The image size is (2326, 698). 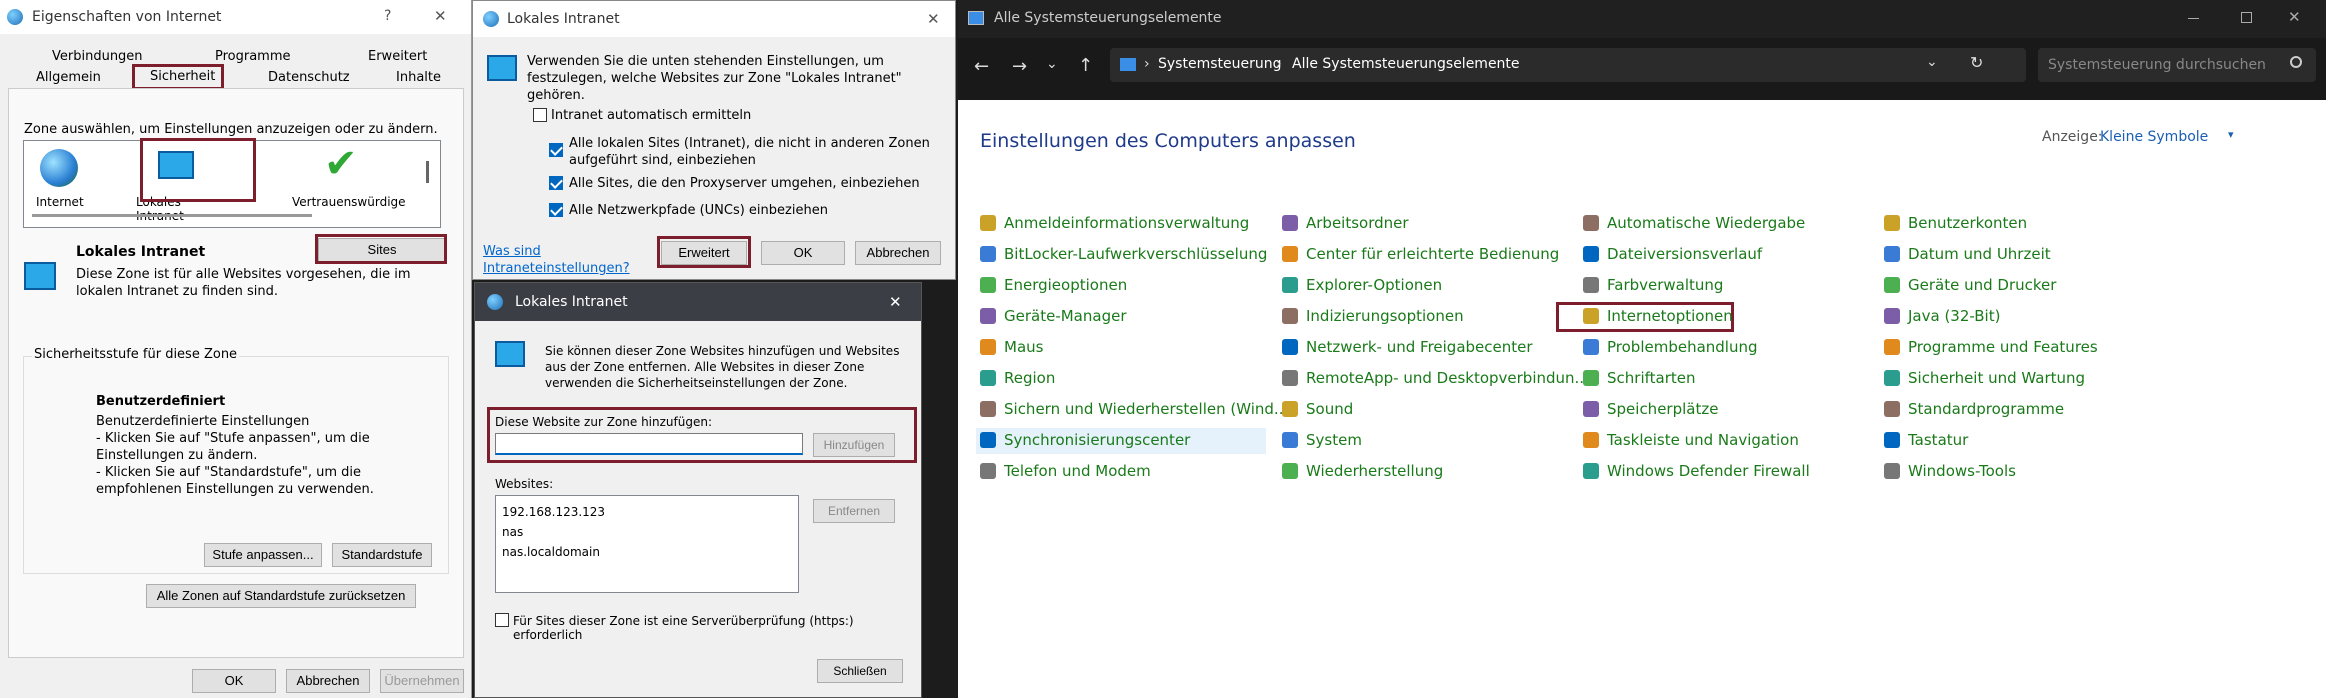 I want to click on zone-trusted: ✔ Vertrauenswürdige, so click(x=346, y=178).